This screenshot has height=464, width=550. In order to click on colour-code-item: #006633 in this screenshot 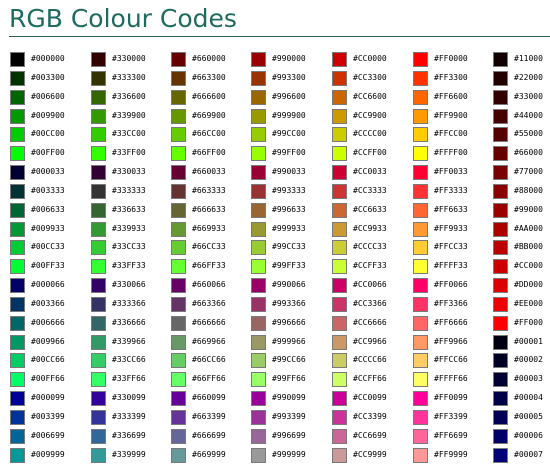, I will do `click(50, 211)`.